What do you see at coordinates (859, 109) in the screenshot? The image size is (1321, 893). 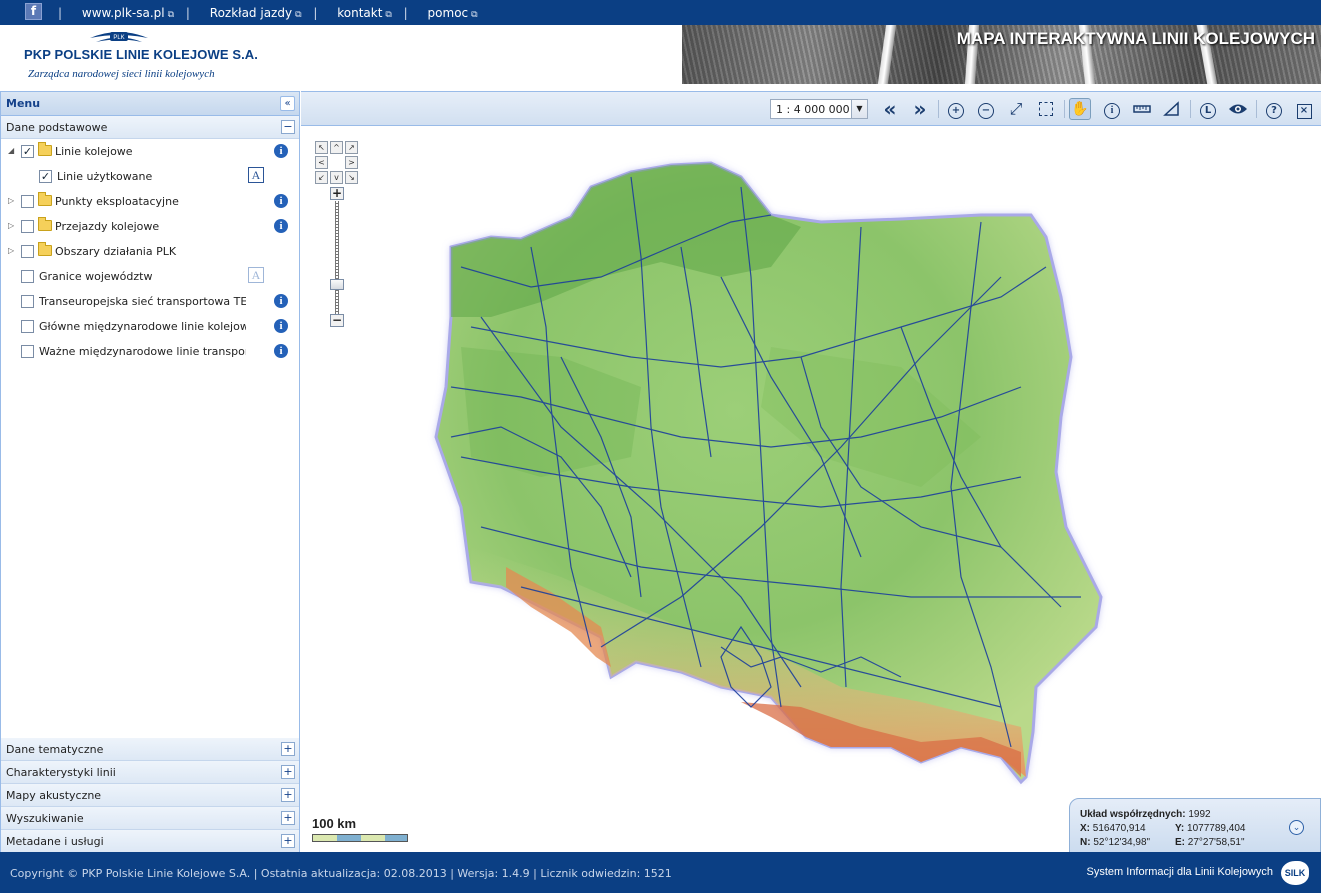 I see `chevron-down-icon: ▼` at bounding box center [859, 109].